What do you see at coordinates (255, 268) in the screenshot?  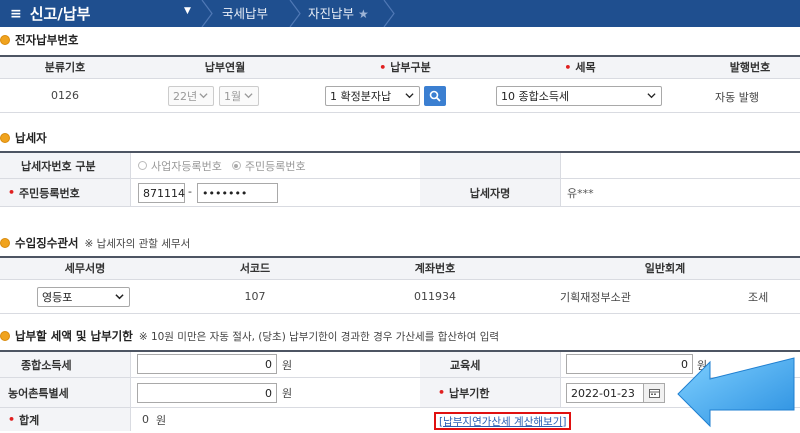 I see `header-office-code: 서코드` at bounding box center [255, 268].